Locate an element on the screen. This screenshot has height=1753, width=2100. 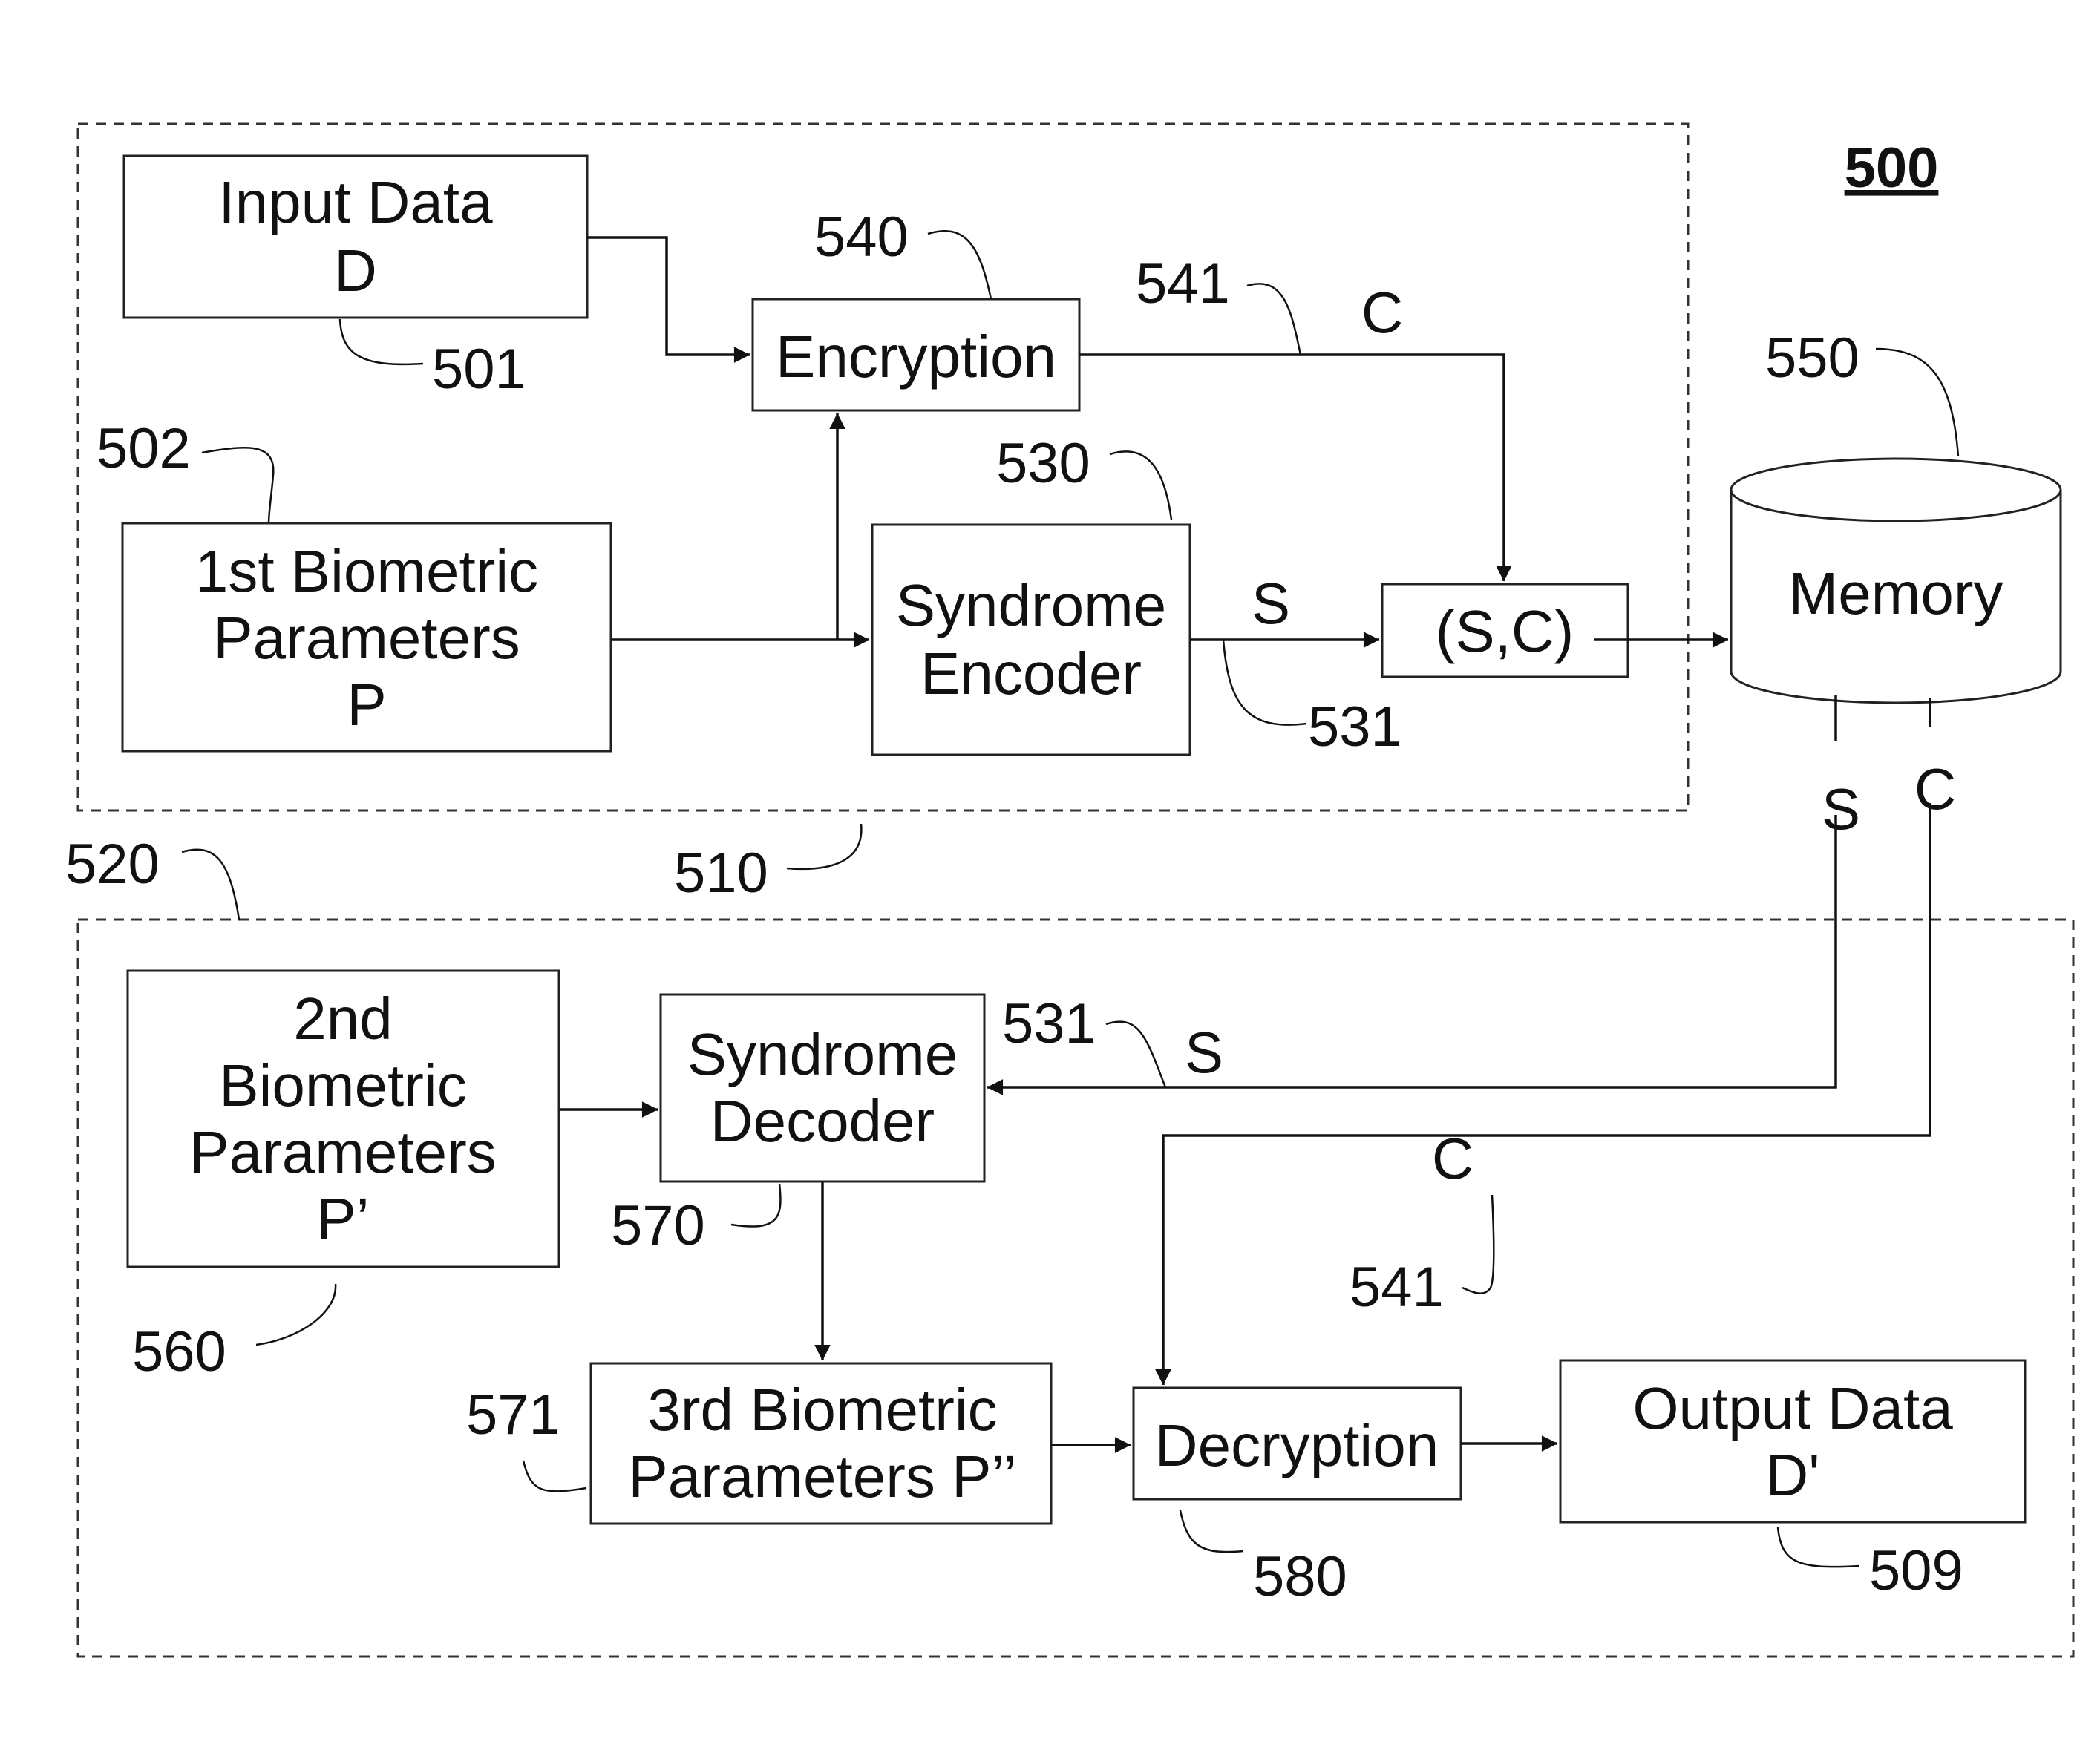
input-data-block: Input Data D is located at coordinates (355, 237).